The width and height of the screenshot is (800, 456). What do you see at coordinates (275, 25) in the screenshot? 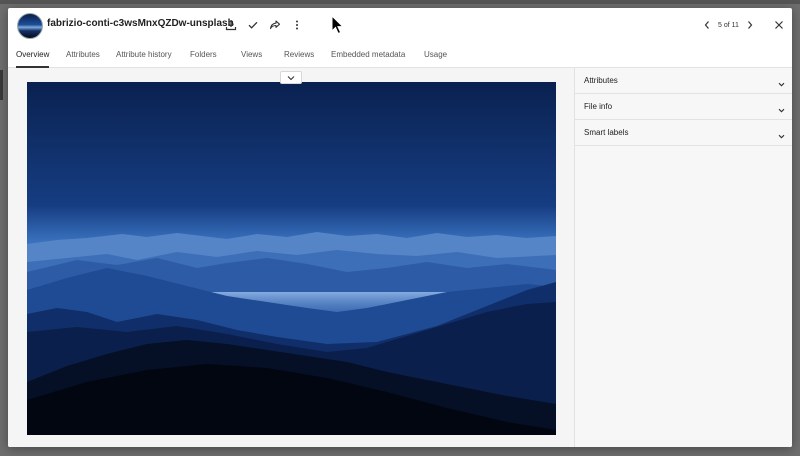
I see `share-icon` at bounding box center [275, 25].